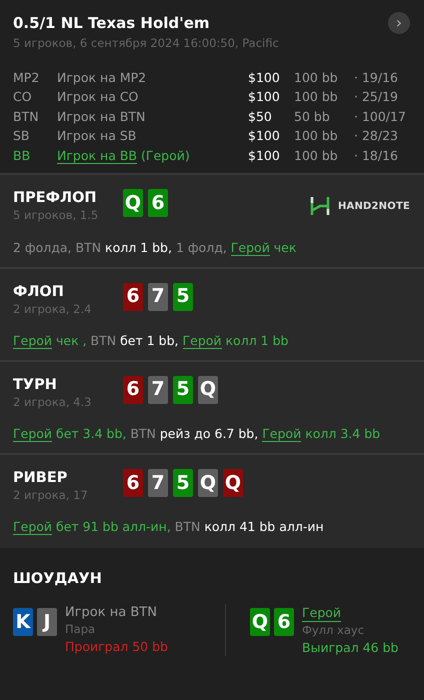  I want to click on action-text: колл 41 bb алл-ин, so click(264, 526).